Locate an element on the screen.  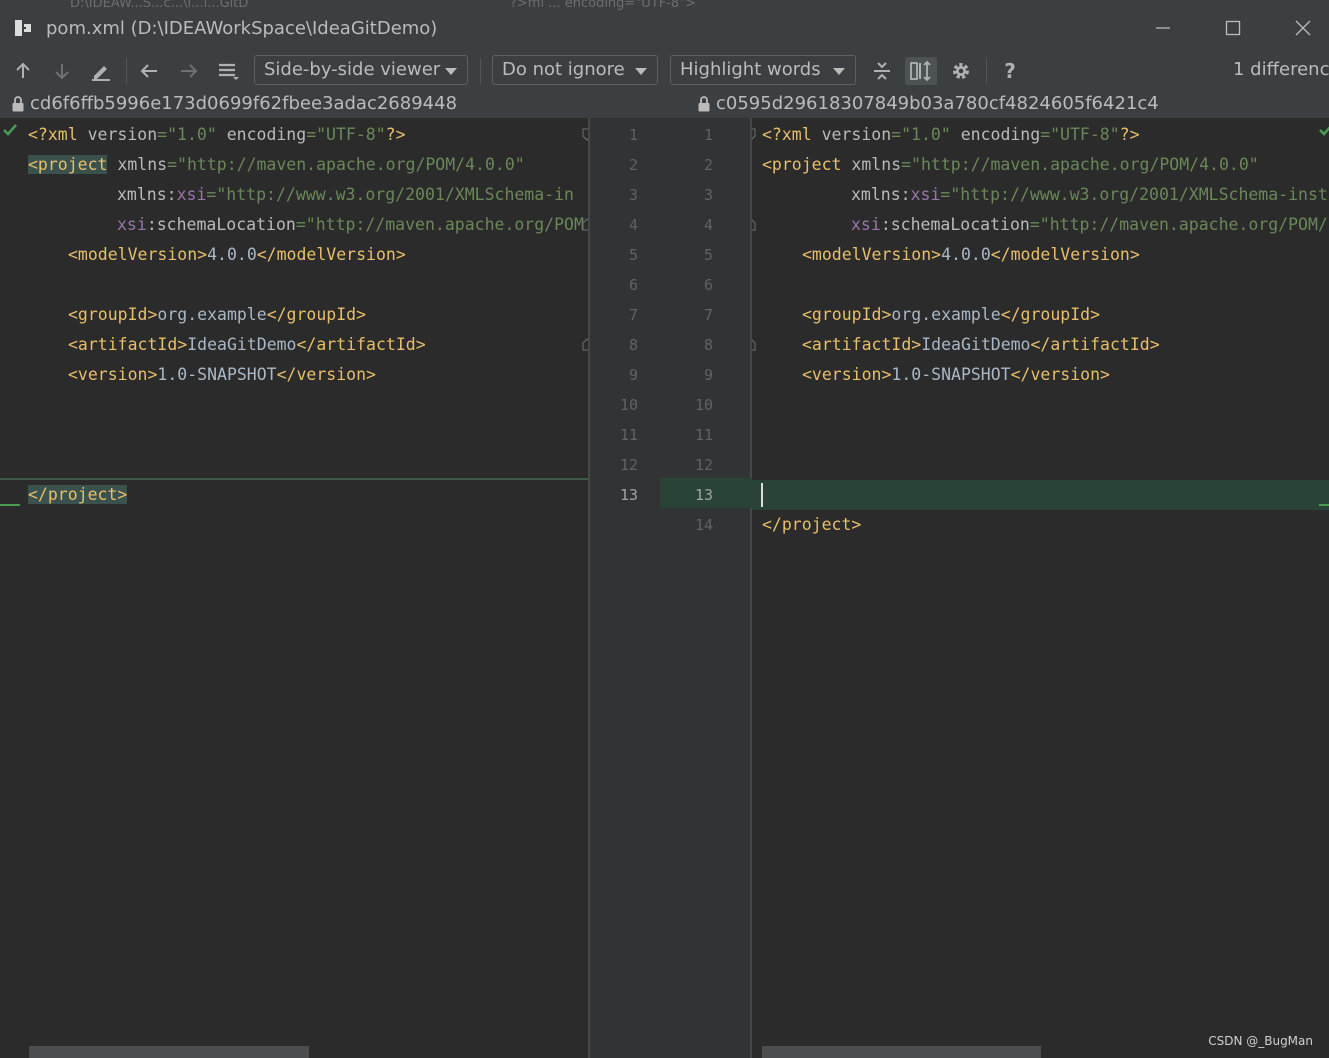
viewer-mode-label: Side-by-side viewer is located at coordinates (352, 69).